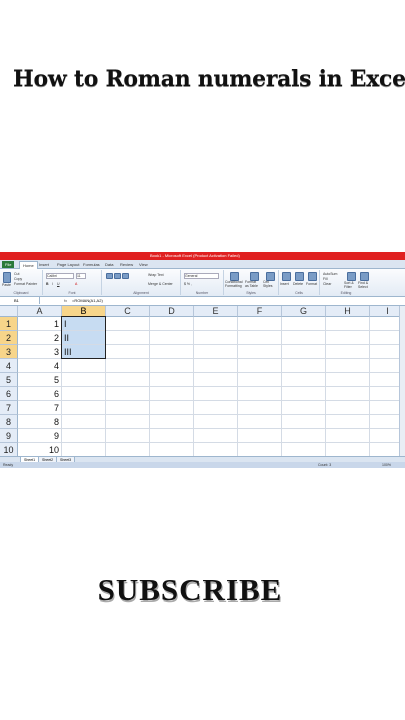  I want to click on cell-b10, so click(84, 450).